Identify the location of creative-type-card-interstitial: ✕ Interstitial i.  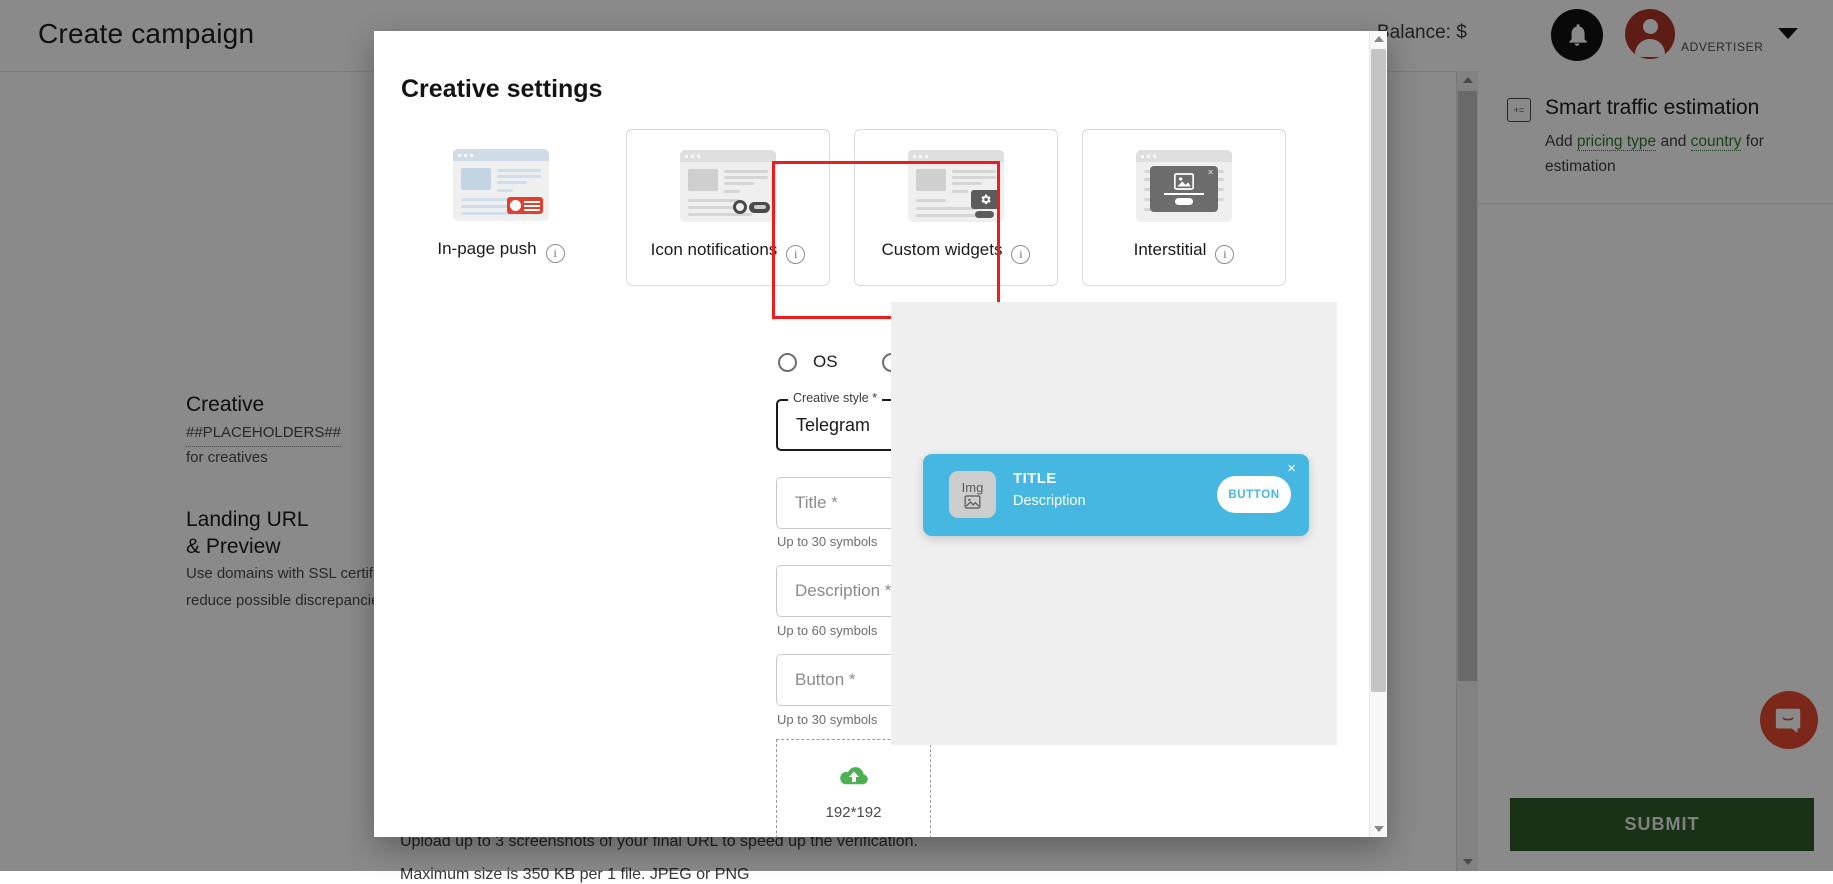
(1184, 207).